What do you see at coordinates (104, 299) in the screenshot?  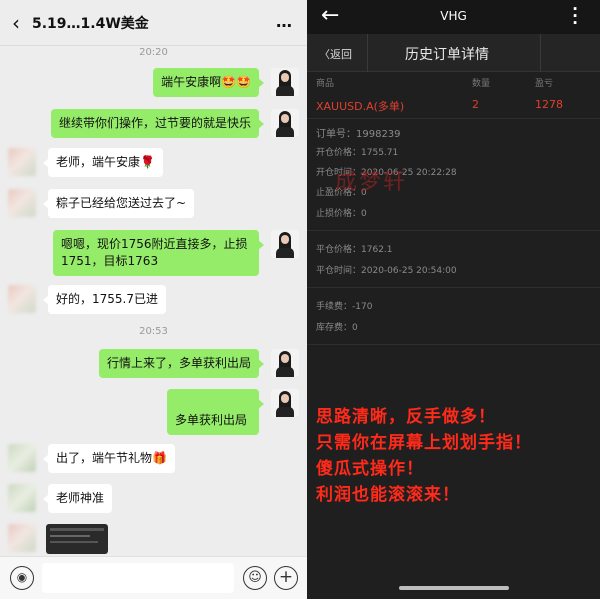 I see `message-bubble: 好的，1755.7已进` at bounding box center [104, 299].